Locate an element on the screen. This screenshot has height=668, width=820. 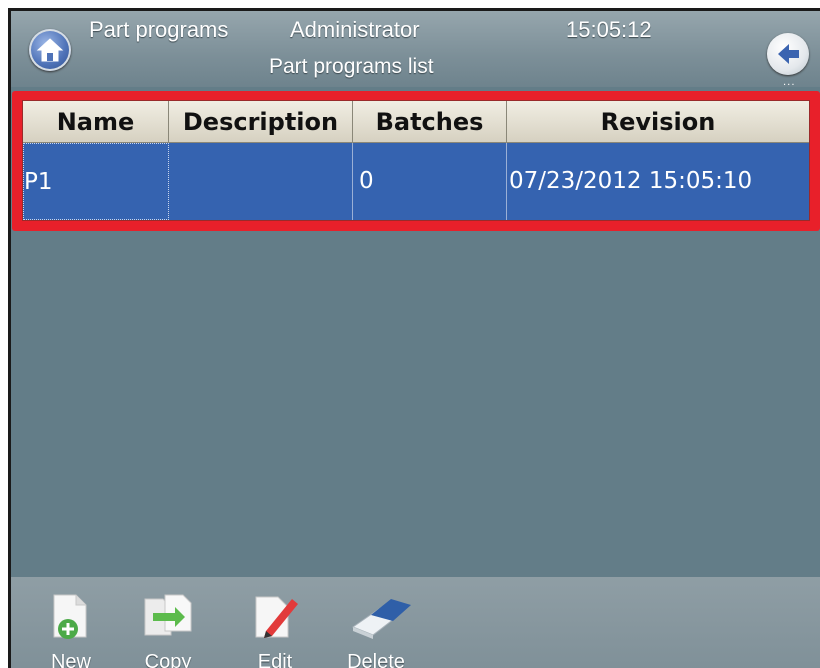
new-button: New is located at coordinates (71, 628).